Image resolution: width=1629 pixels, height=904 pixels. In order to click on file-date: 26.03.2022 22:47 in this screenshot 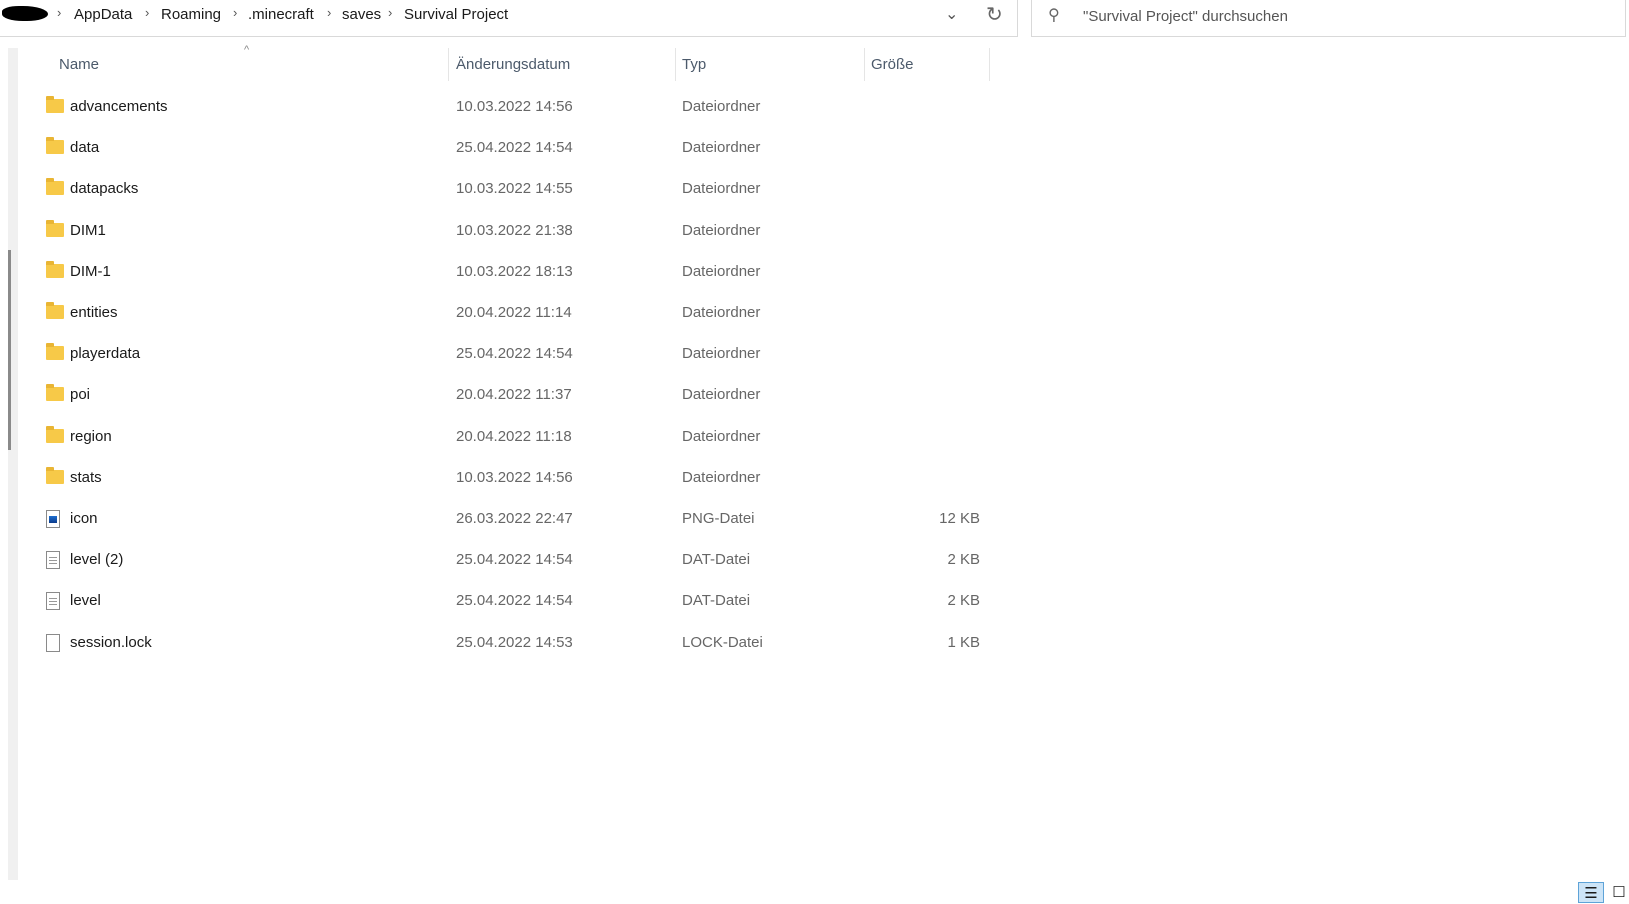, I will do `click(514, 518)`.